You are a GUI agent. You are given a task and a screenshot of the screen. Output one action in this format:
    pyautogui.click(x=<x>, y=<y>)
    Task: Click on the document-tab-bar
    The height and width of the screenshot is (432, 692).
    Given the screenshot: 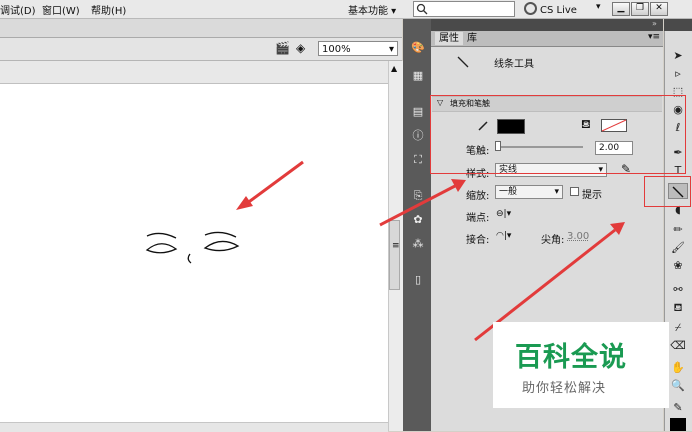 What is the action you would take?
    pyautogui.click(x=201, y=28)
    